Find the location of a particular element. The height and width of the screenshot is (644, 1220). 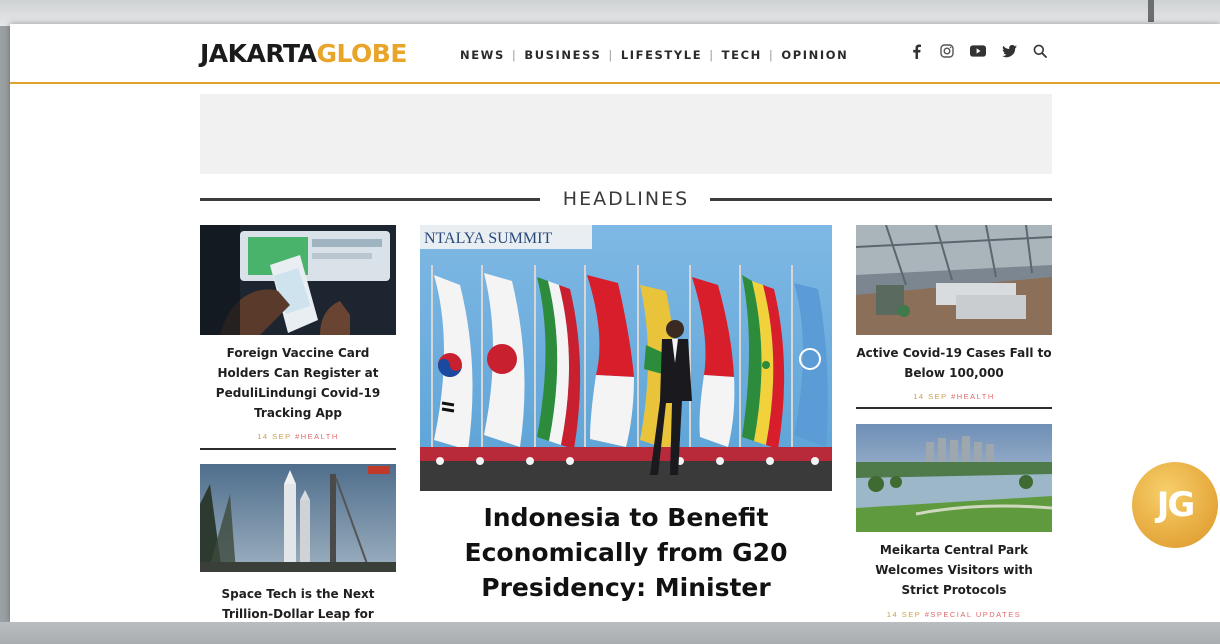

jg-logo-badge: JG is located at coordinates (1175, 505).